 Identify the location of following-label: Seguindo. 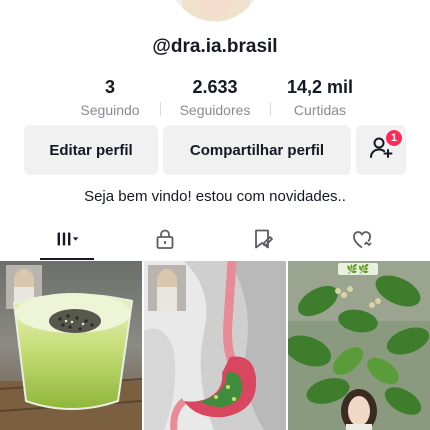
(110, 110).